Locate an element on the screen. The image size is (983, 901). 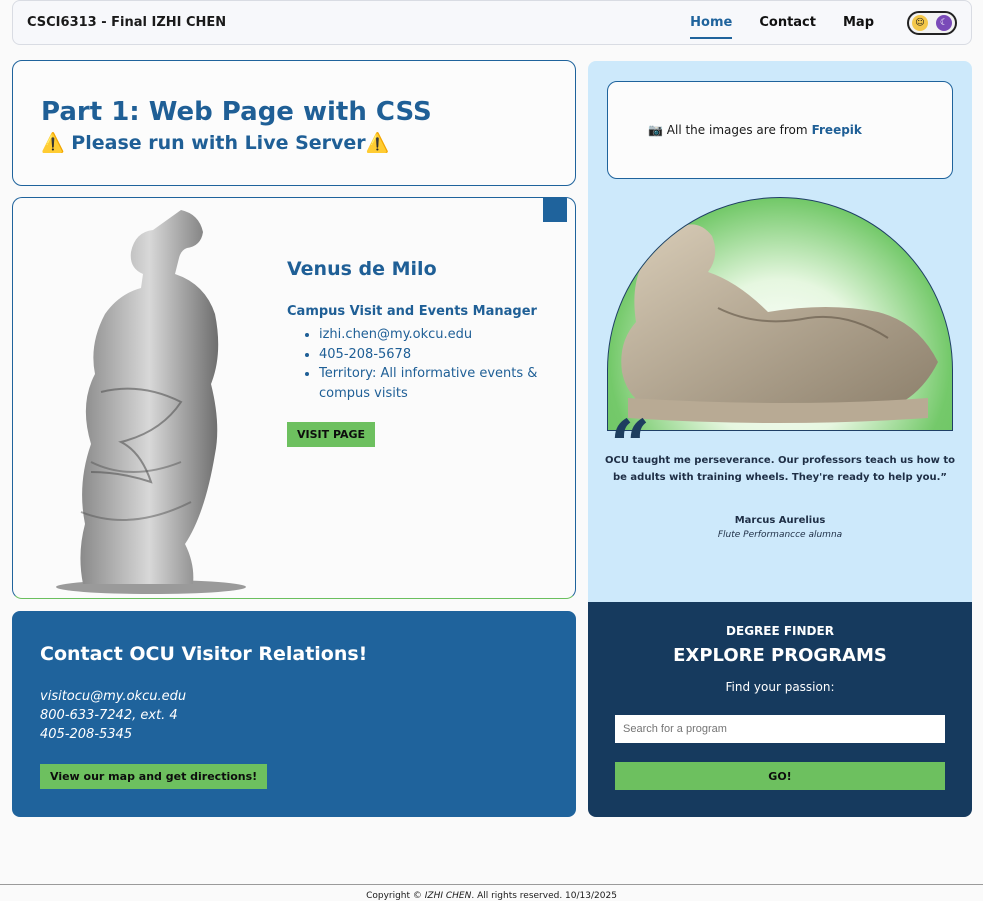
testimonial-author: Marcus Aurelius is located at coordinates (780, 520).